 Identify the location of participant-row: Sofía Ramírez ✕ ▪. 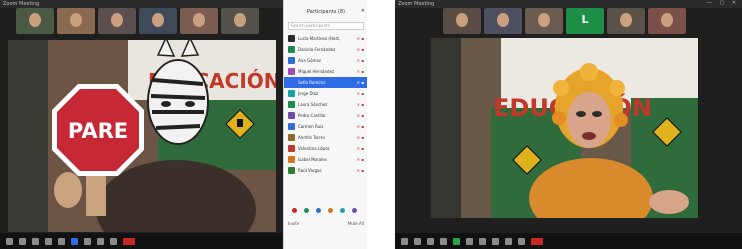
(325, 82).